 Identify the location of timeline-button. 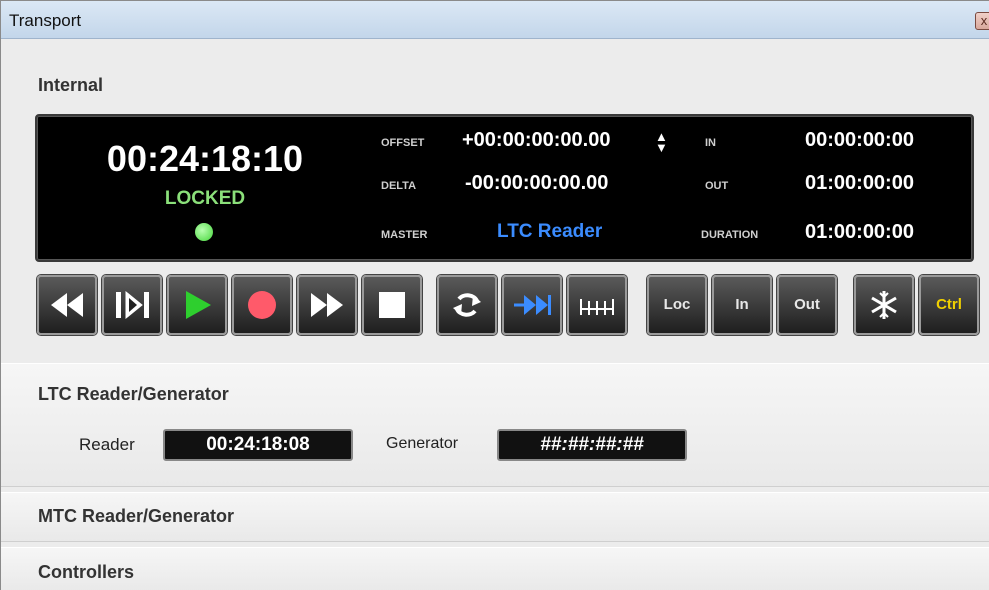
(597, 305).